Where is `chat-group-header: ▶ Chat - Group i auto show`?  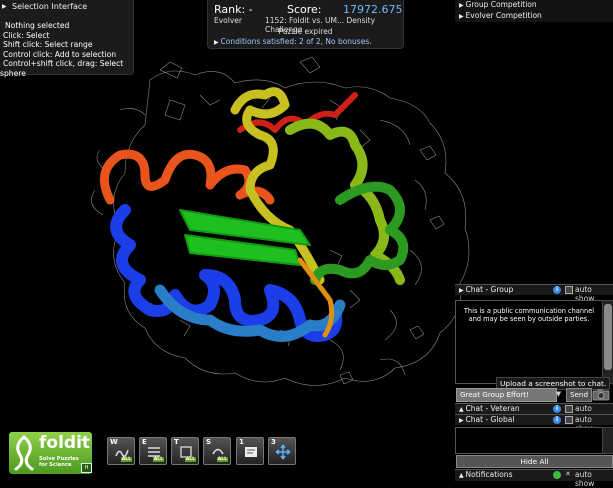
chat-group-header: ▶ Chat - Group i auto show is located at coordinates (534, 293).